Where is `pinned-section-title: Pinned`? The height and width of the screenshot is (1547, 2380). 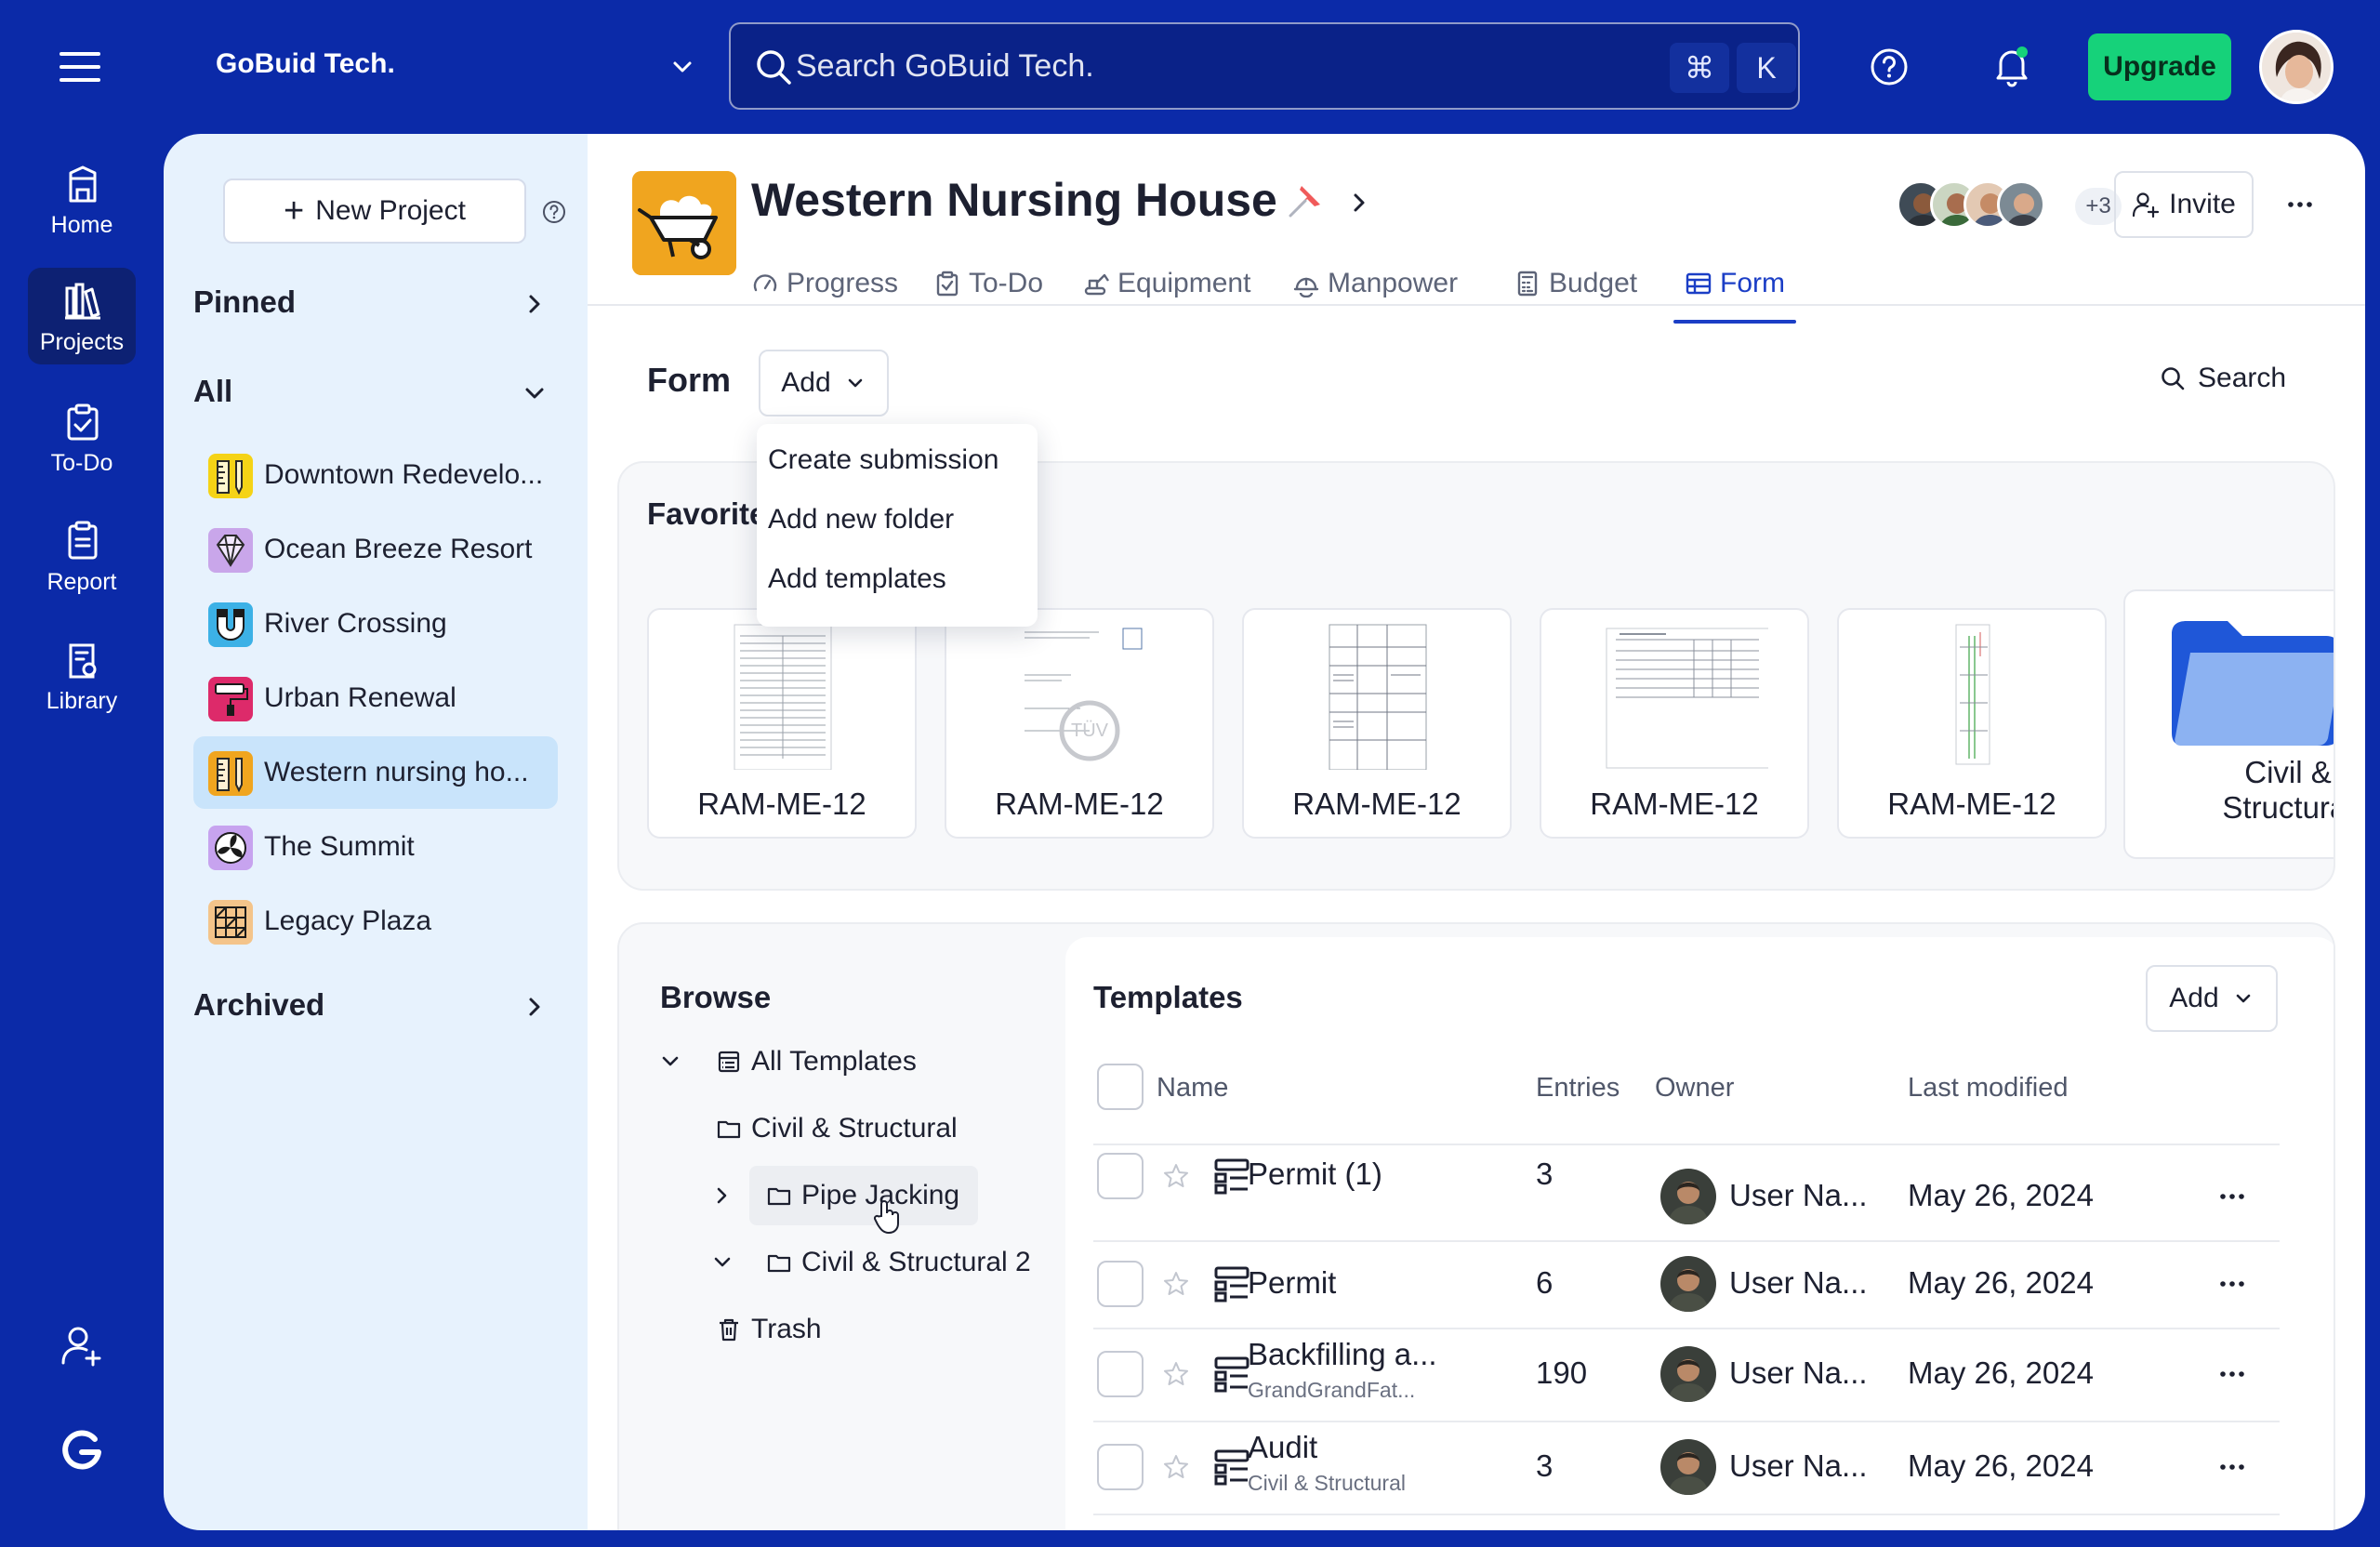 pinned-section-title: Pinned is located at coordinates (244, 302).